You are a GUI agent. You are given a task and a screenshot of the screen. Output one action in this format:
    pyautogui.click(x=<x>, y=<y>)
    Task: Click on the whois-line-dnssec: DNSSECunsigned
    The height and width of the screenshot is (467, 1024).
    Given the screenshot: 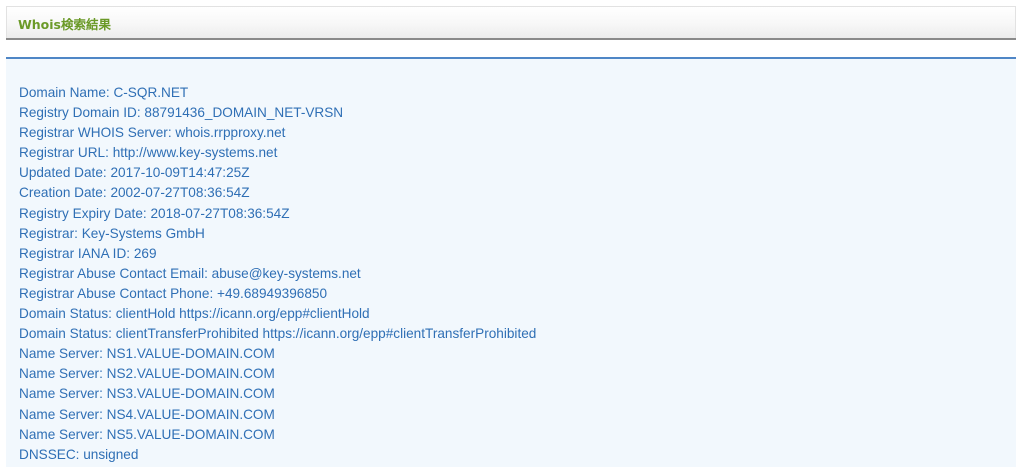 What is the action you would take?
    pyautogui.click(x=277, y=455)
    